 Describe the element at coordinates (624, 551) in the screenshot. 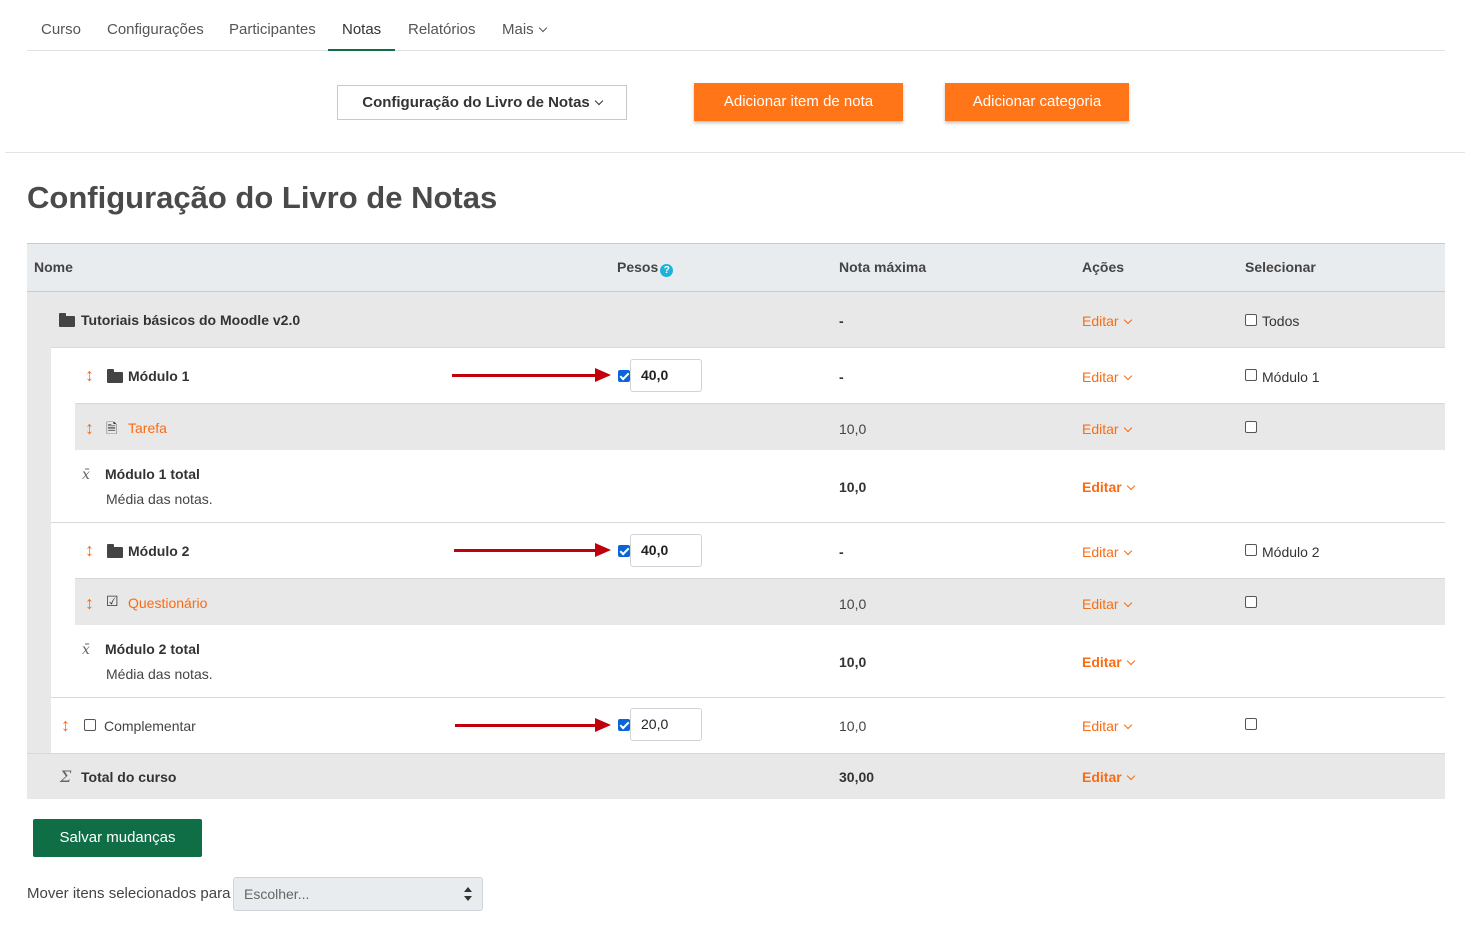

I see `module-2-weight-checkbox` at that location.